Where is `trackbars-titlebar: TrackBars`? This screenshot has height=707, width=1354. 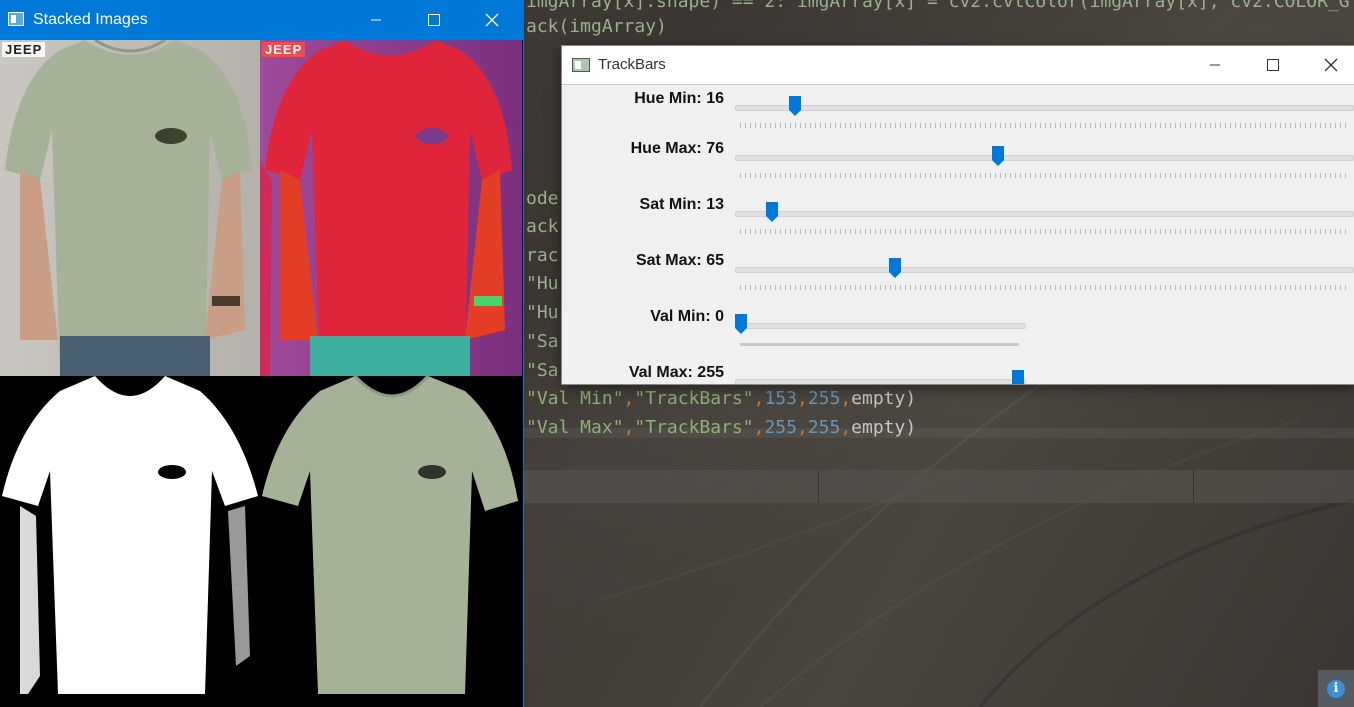 trackbars-titlebar: TrackBars is located at coordinates (958, 65).